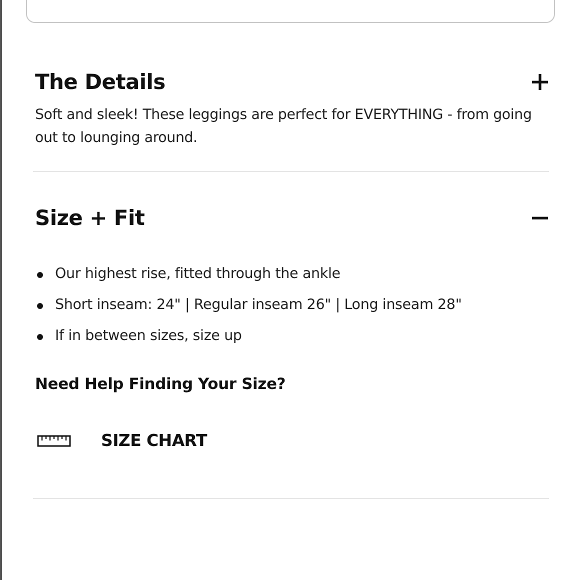 This screenshot has width=580, height=580. What do you see at coordinates (540, 82) in the screenshot?
I see `expand-icon` at bounding box center [540, 82].